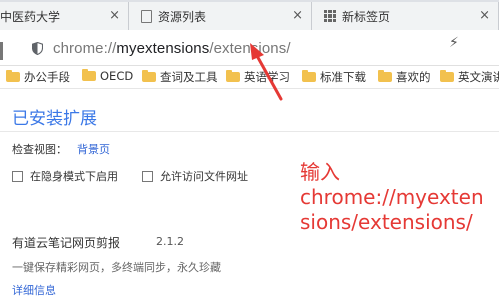 The height and width of the screenshot is (298, 499). Describe the element at coordinates (266, 72) in the screenshot. I see `annotation-arrow` at that location.